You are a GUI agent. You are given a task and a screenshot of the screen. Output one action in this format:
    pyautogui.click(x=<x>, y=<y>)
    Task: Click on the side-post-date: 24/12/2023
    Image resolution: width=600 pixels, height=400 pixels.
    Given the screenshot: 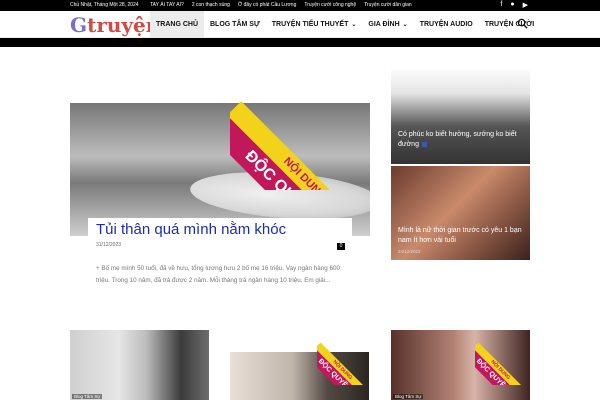 What is the action you would take?
    pyautogui.click(x=409, y=251)
    